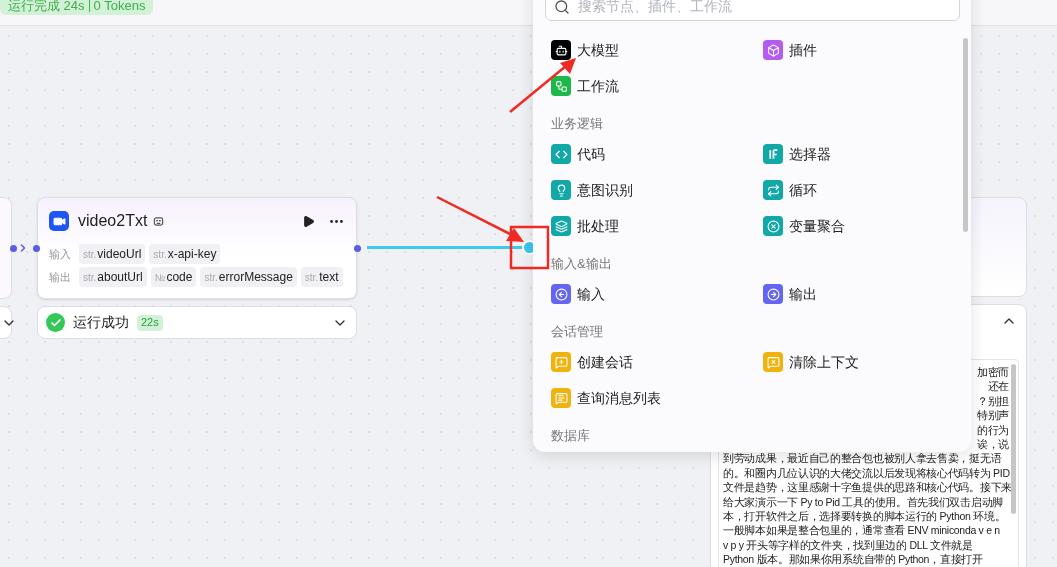 This screenshot has width=1057, height=567. What do you see at coordinates (863, 154) in the screenshot?
I see `menu-item: 选择器` at bounding box center [863, 154].